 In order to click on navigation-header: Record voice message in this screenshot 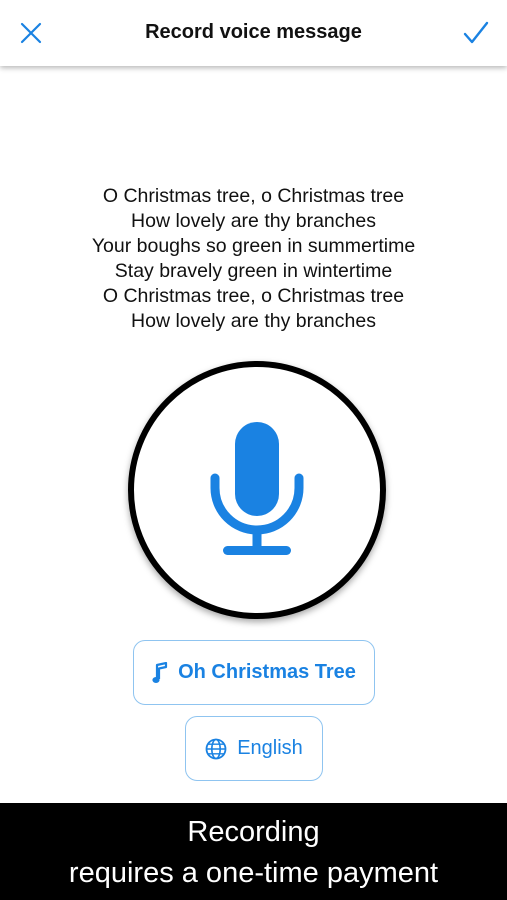, I will do `click(253, 33)`.